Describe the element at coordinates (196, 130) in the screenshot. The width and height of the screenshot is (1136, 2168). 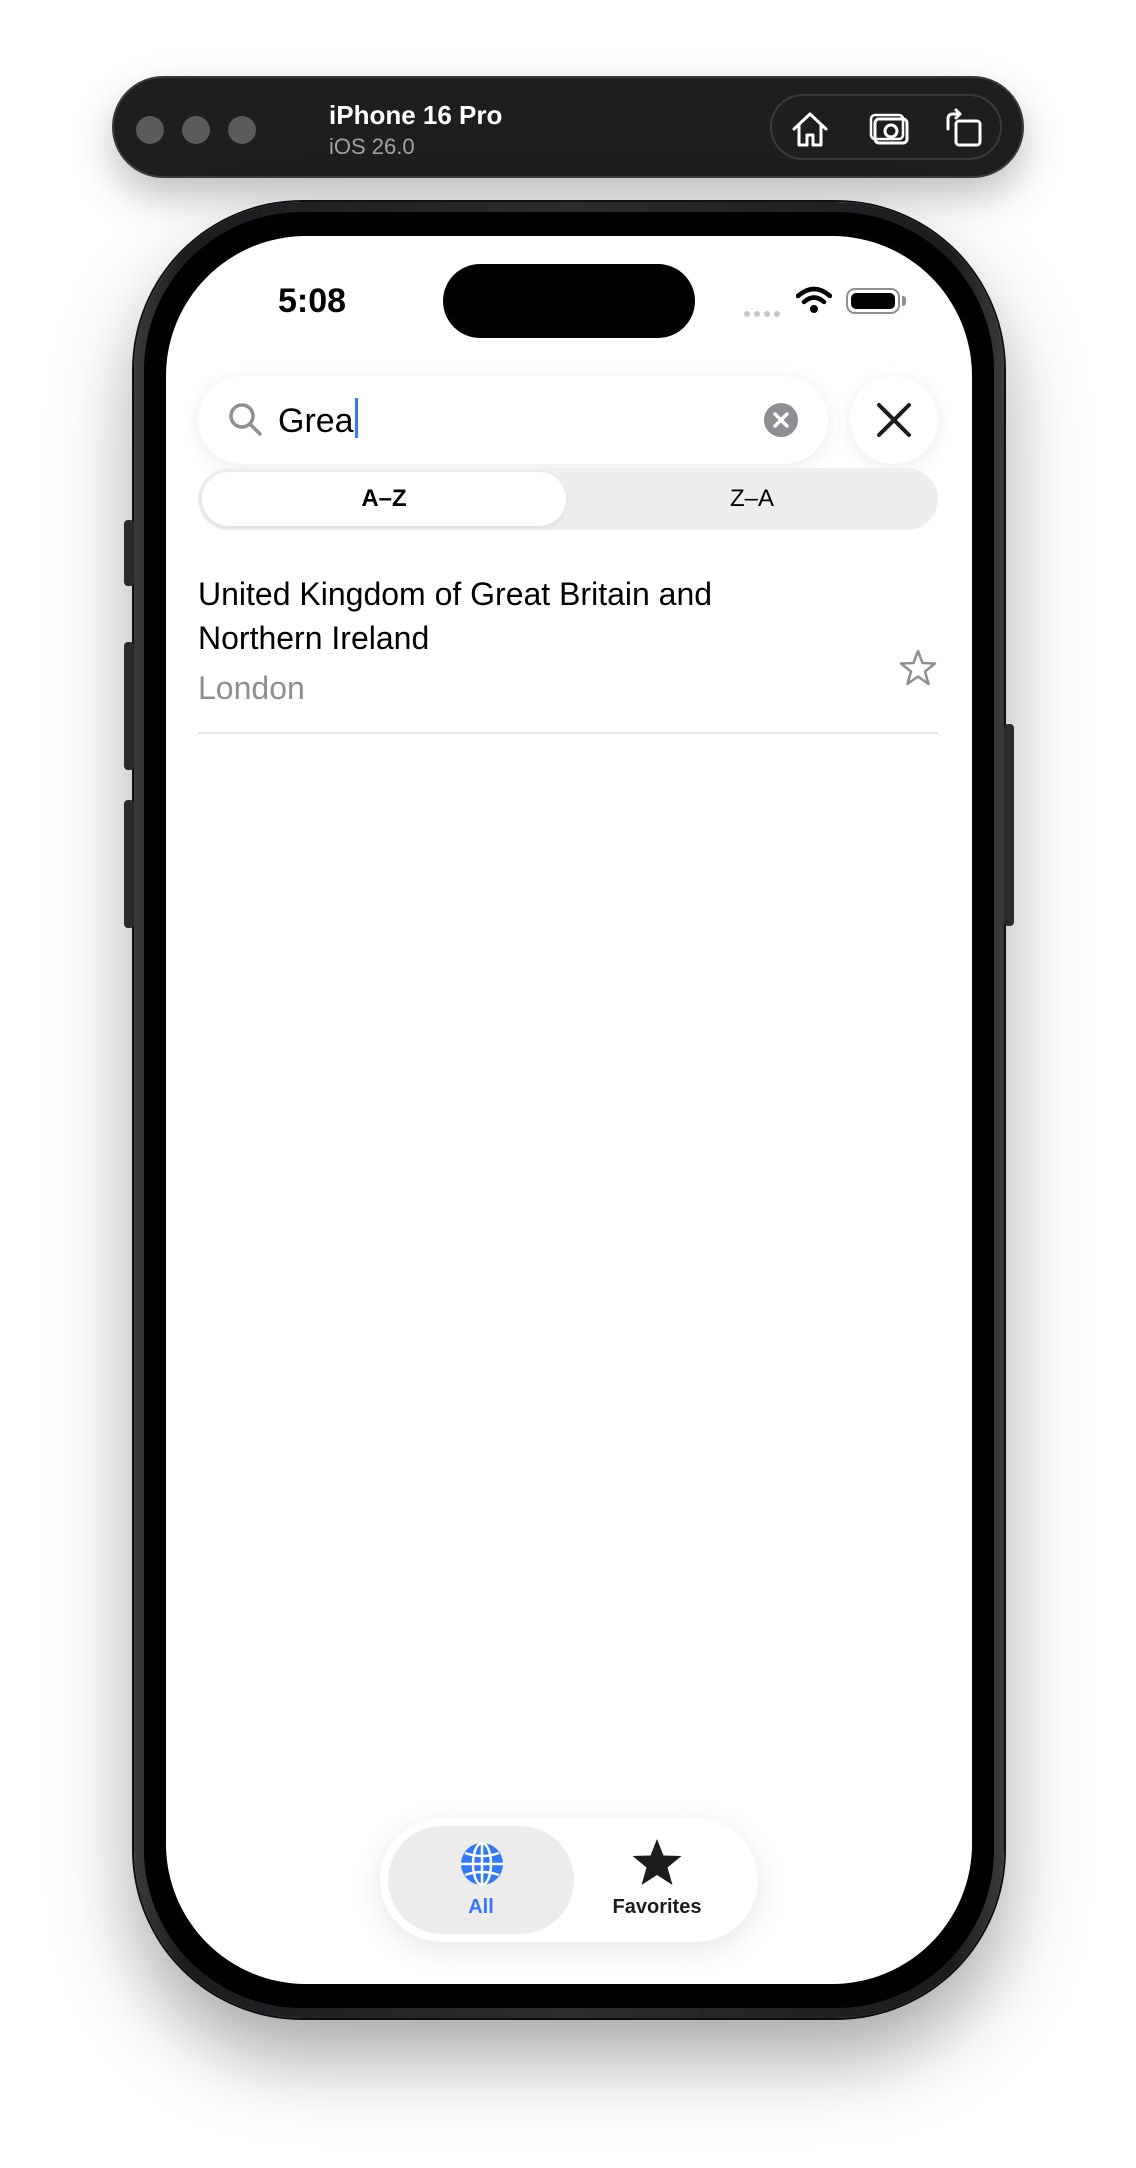
I see `window-minimize-dot` at that location.